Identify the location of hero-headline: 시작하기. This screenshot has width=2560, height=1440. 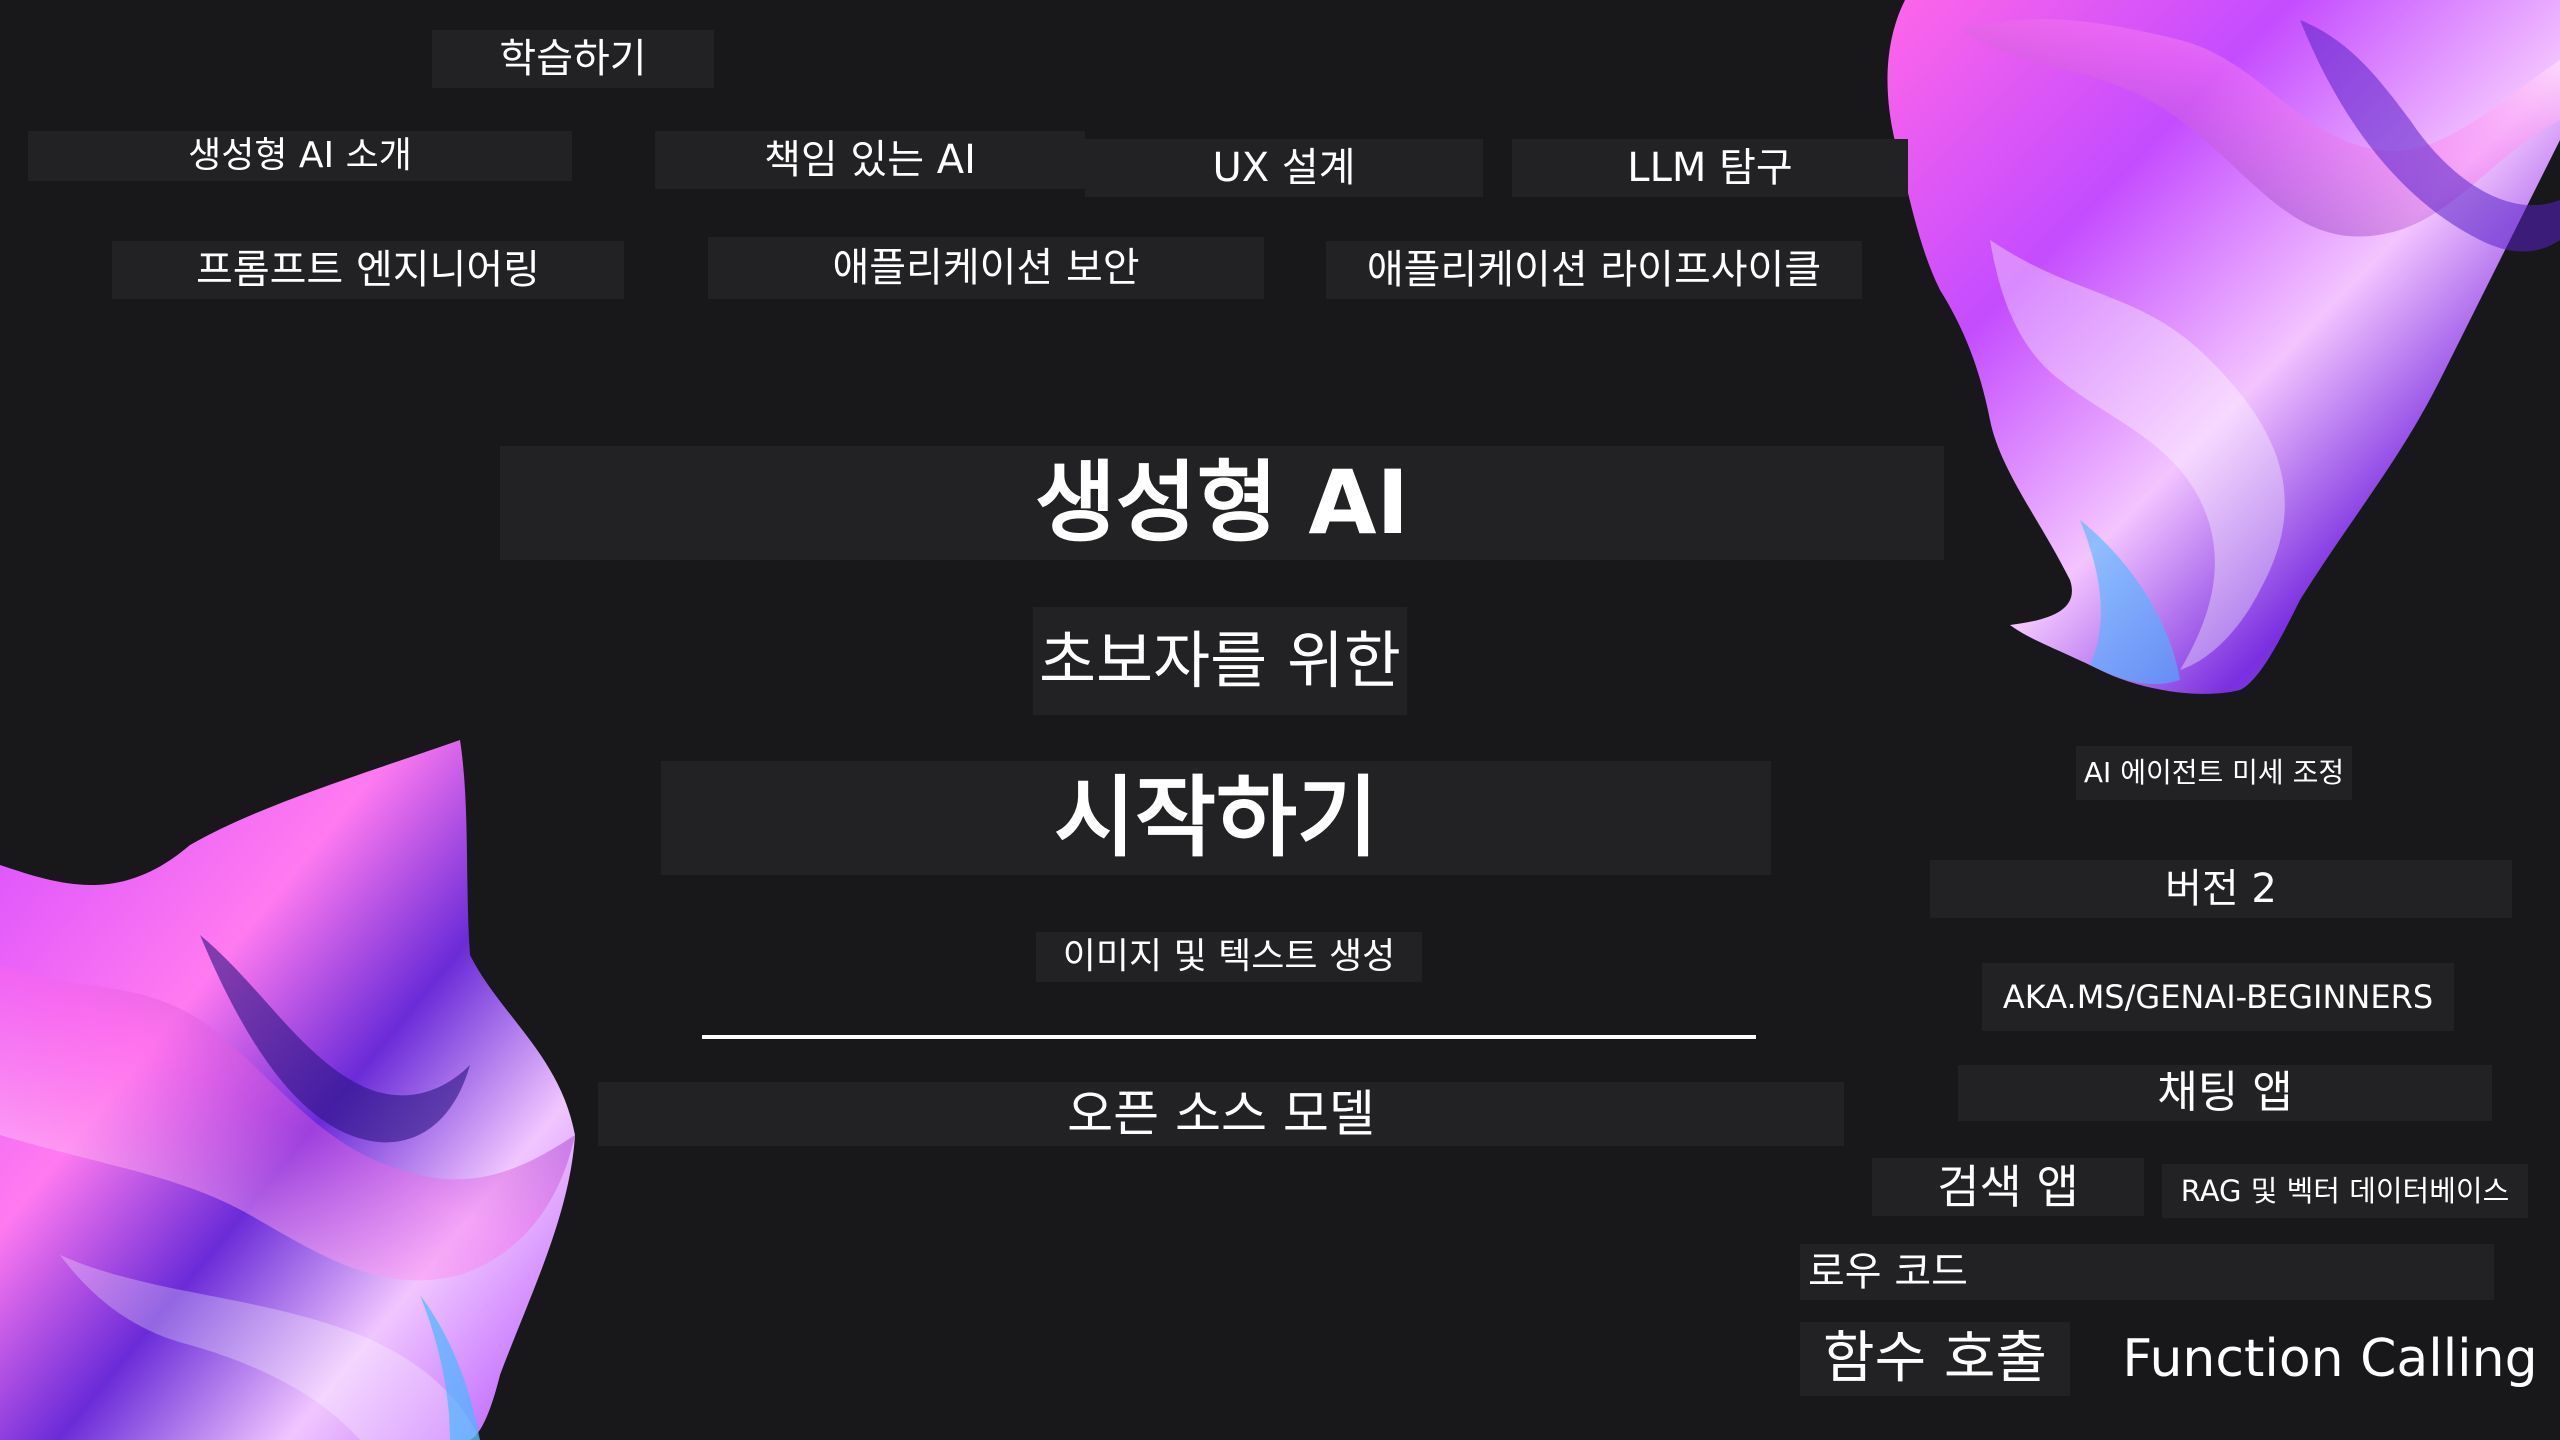
(1216, 818).